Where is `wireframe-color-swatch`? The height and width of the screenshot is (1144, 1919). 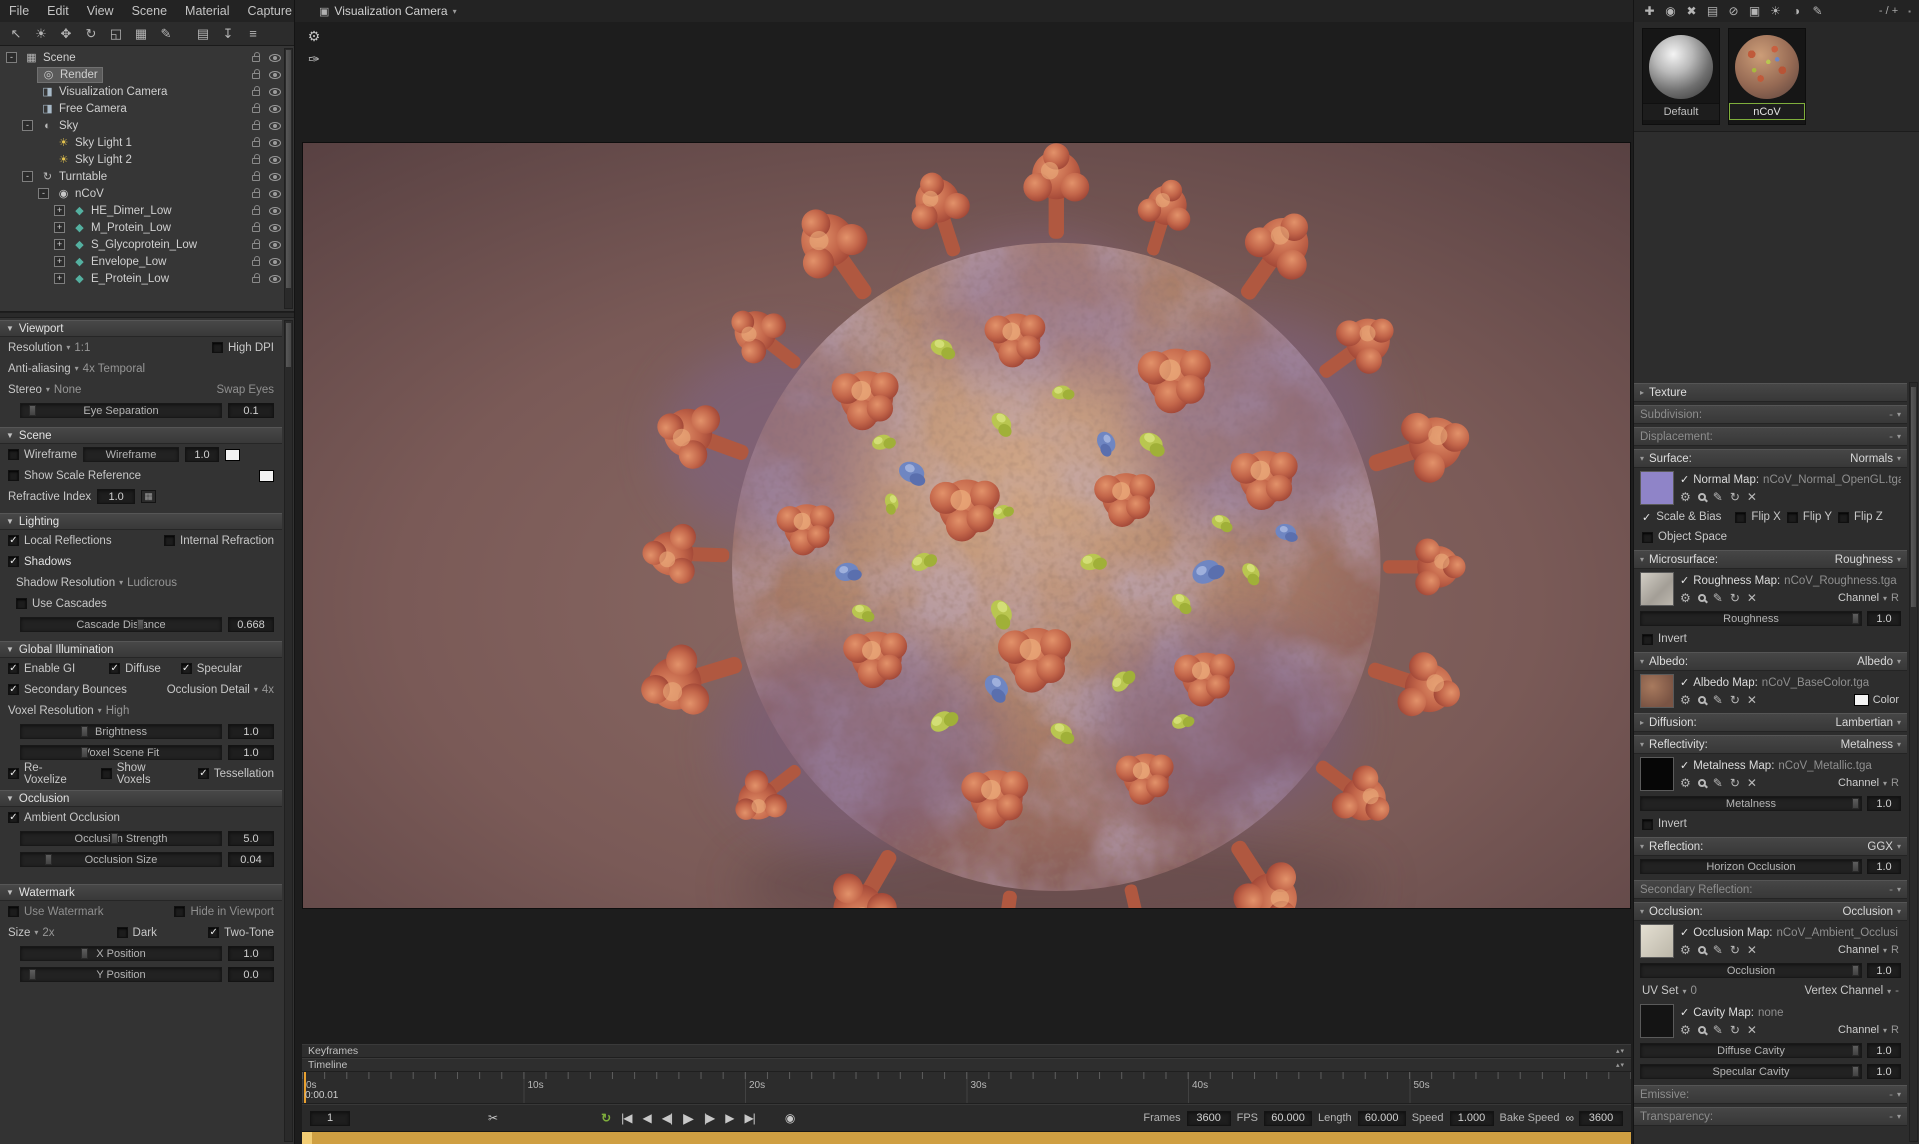
wireframe-color-swatch is located at coordinates (233, 454).